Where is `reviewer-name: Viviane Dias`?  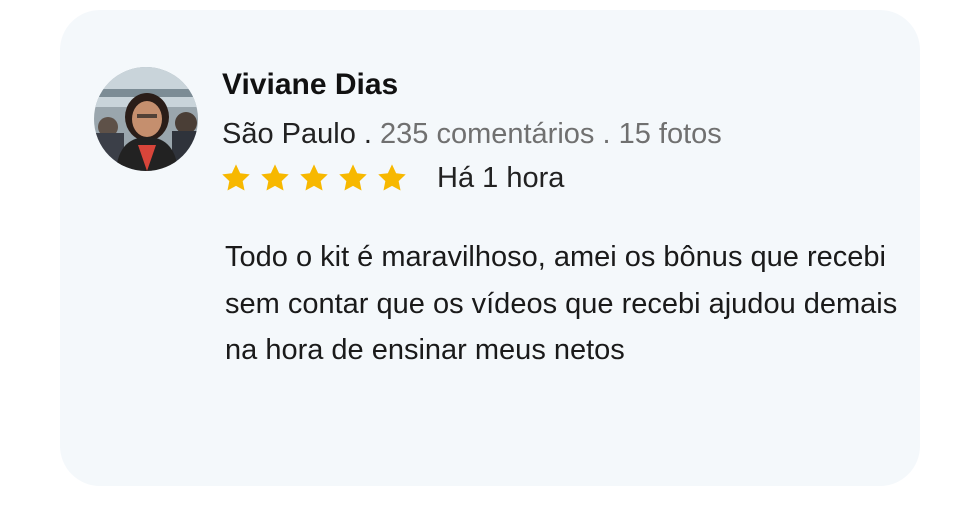
reviewer-name: Viviane Dias is located at coordinates (310, 84).